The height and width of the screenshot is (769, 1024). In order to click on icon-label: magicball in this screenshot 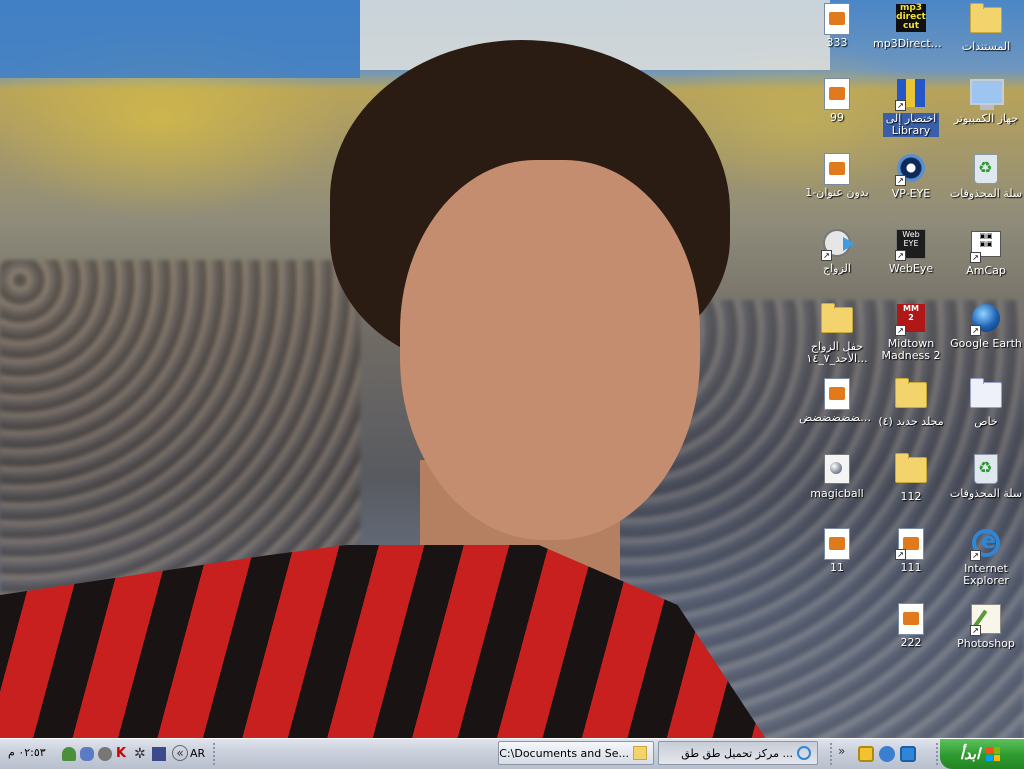, I will do `click(837, 494)`.